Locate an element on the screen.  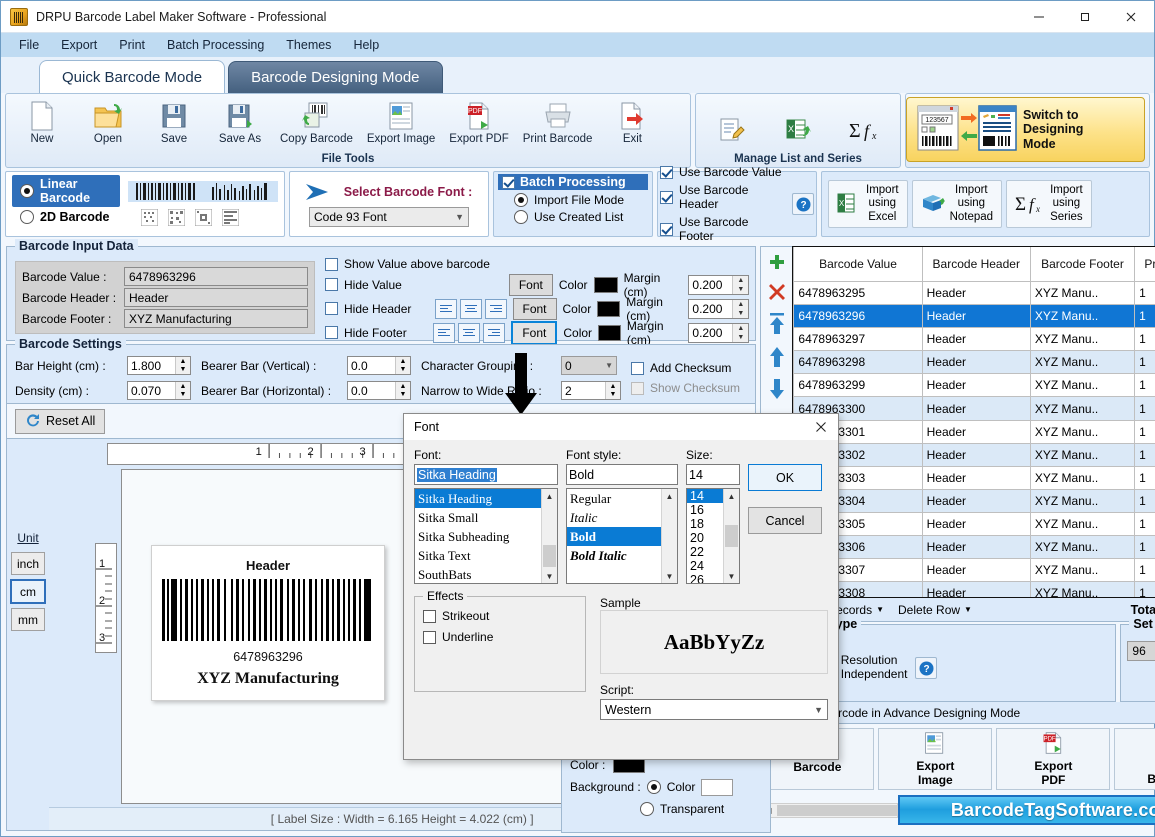
font-style-scrollbar: ▲ ▼ is located at coordinates (669, 536).